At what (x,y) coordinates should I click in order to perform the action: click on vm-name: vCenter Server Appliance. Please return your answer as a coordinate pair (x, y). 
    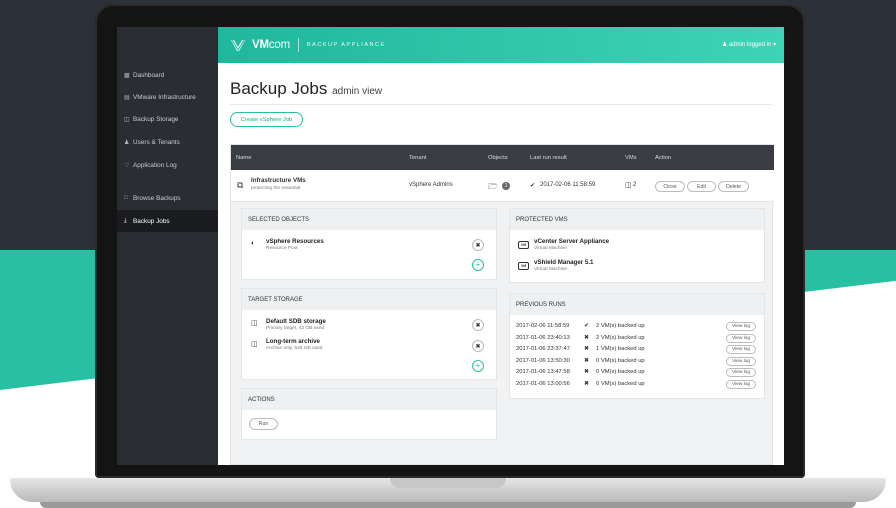
    Looking at the image, I should click on (572, 241).